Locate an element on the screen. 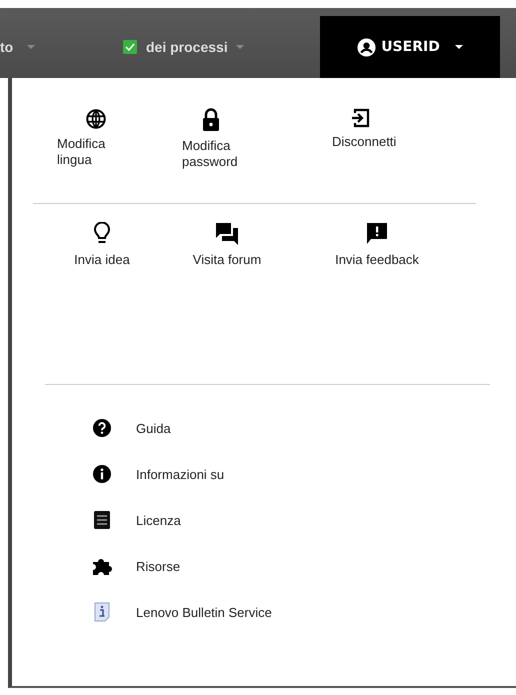  menu-action: Disconnetti is located at coordinates (367, 155).